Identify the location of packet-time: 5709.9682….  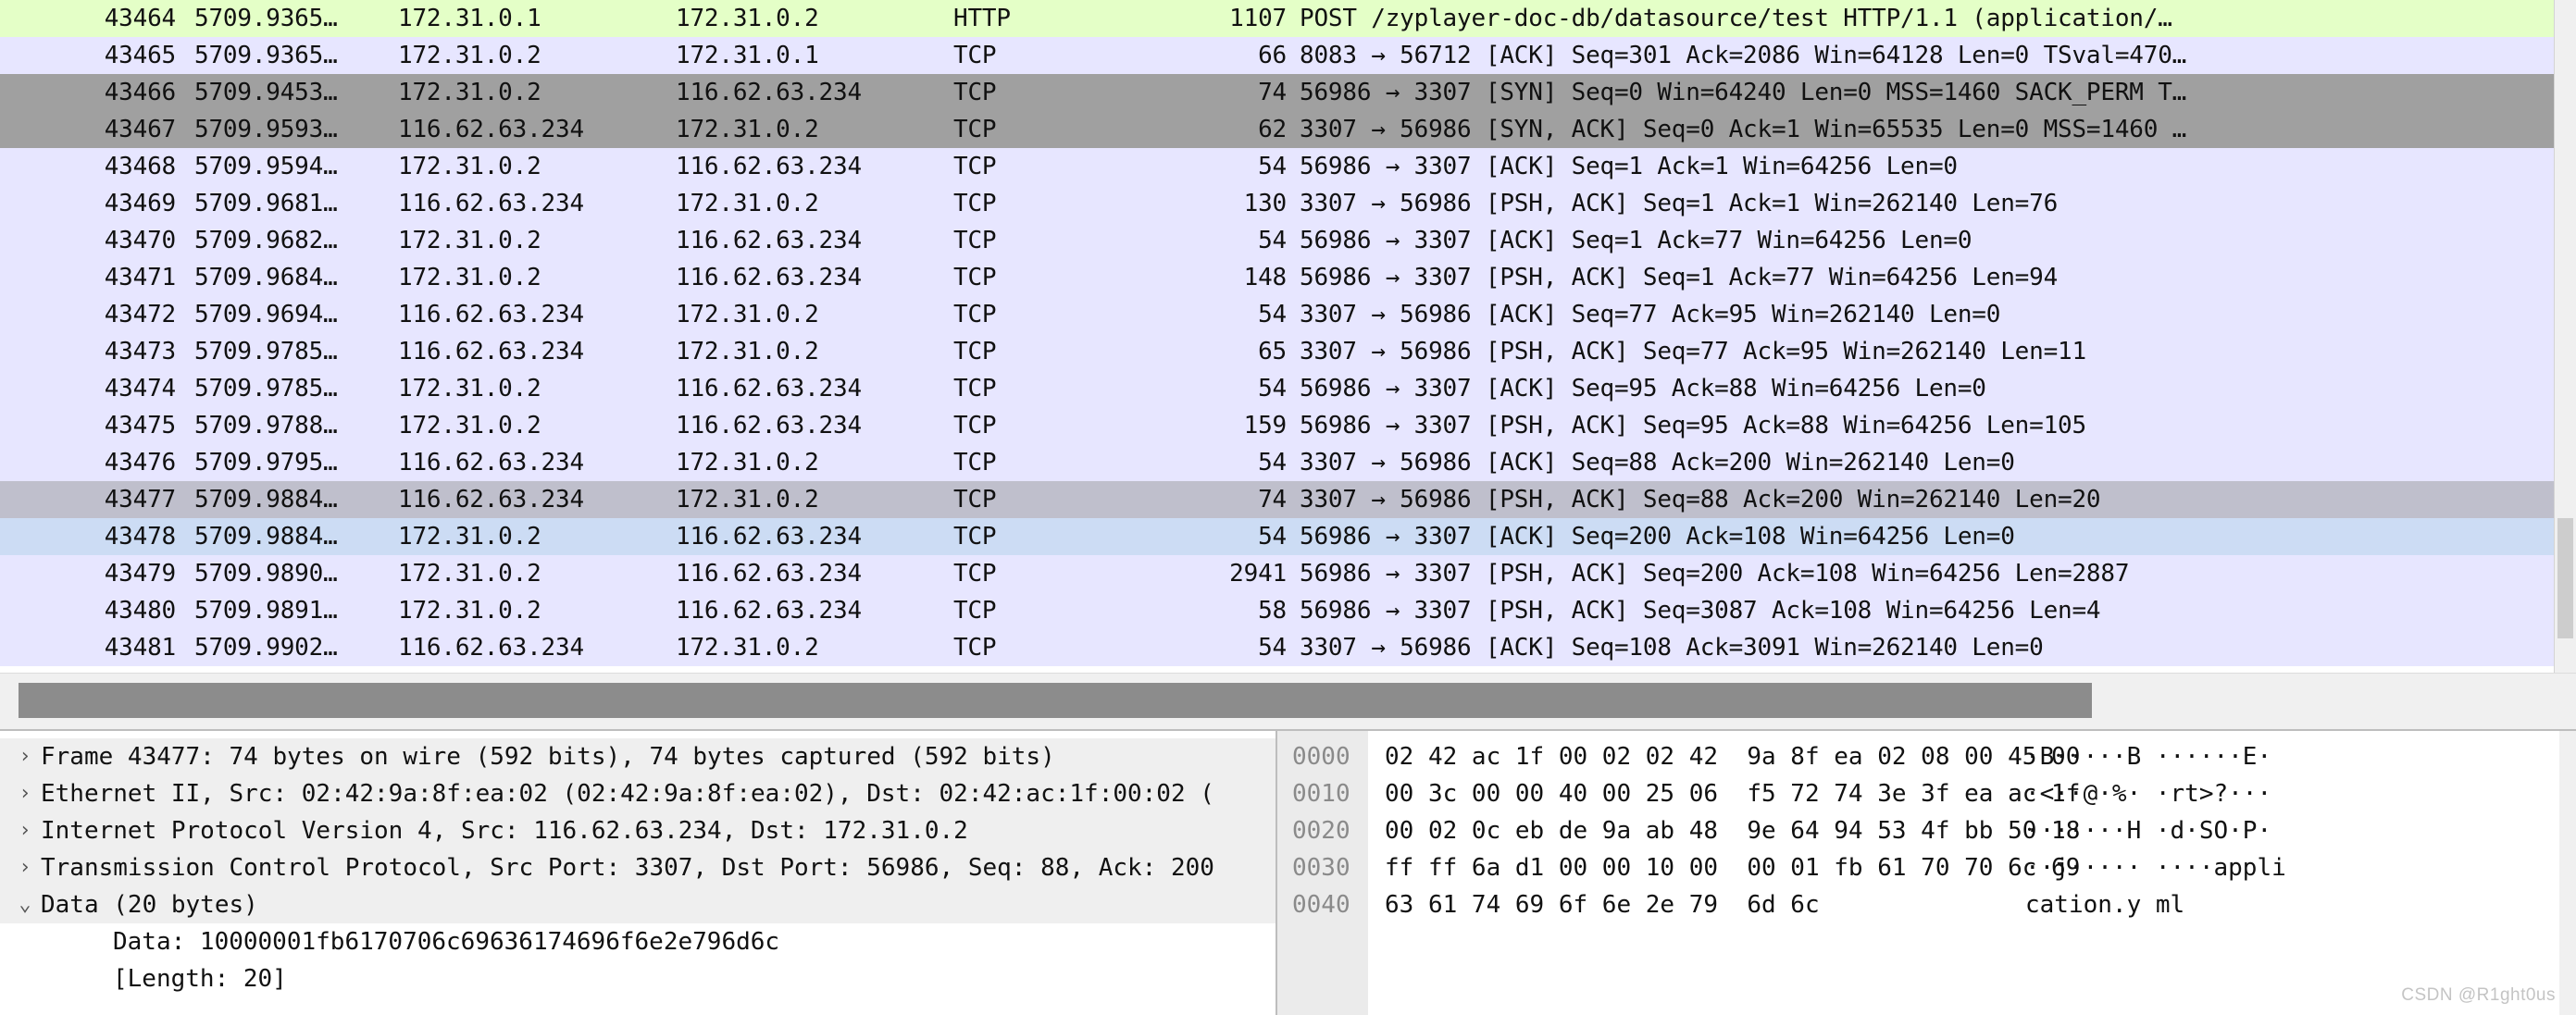
(266, 240).